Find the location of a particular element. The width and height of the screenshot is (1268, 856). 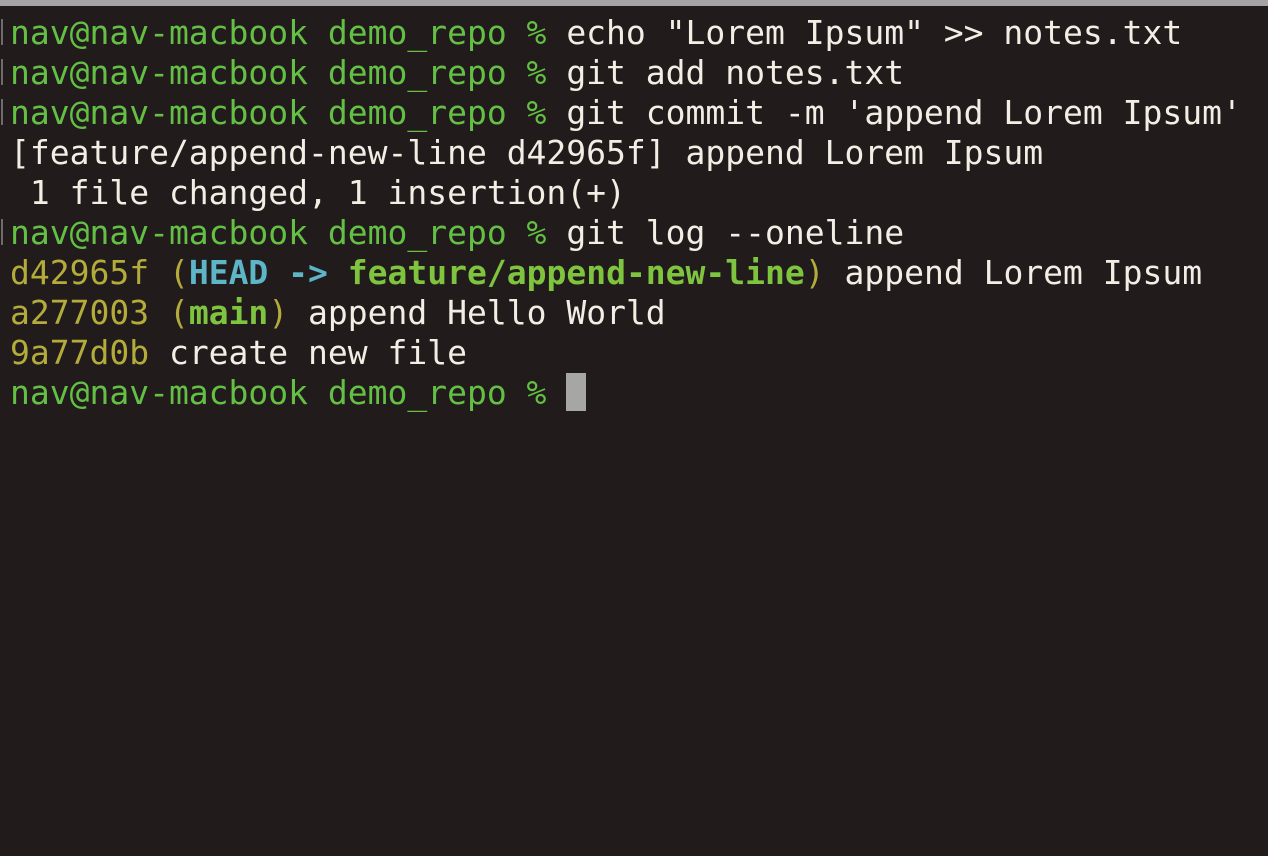

log-entry: 9a77d0b create new file is located at coordinates (238, 353).